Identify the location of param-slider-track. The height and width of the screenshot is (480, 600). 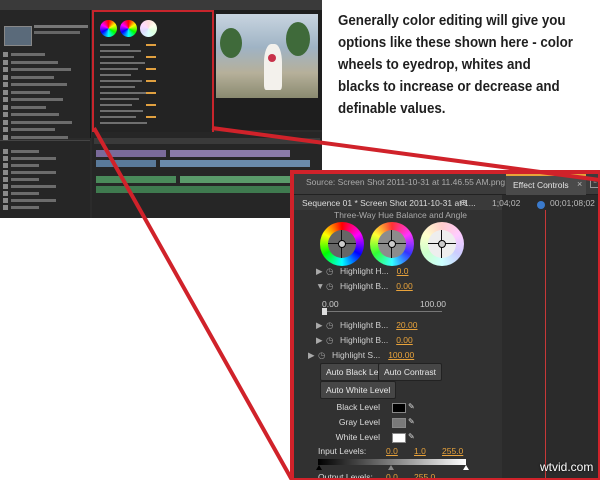
(382, 311).